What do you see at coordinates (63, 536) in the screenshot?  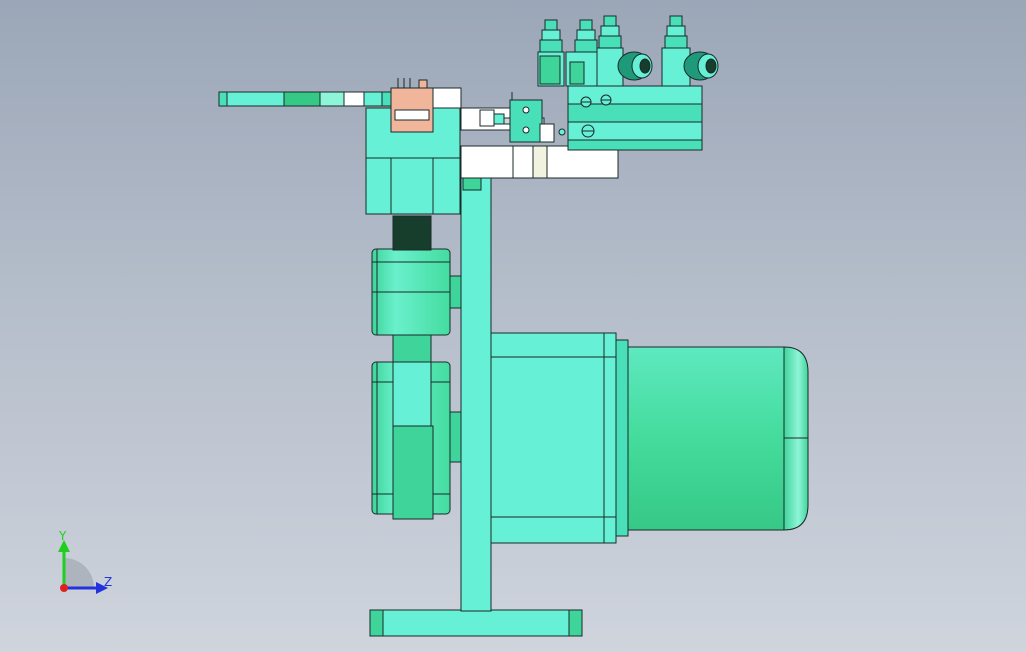 I see `y-axis-label: Y` at bounding box center [63, 536].